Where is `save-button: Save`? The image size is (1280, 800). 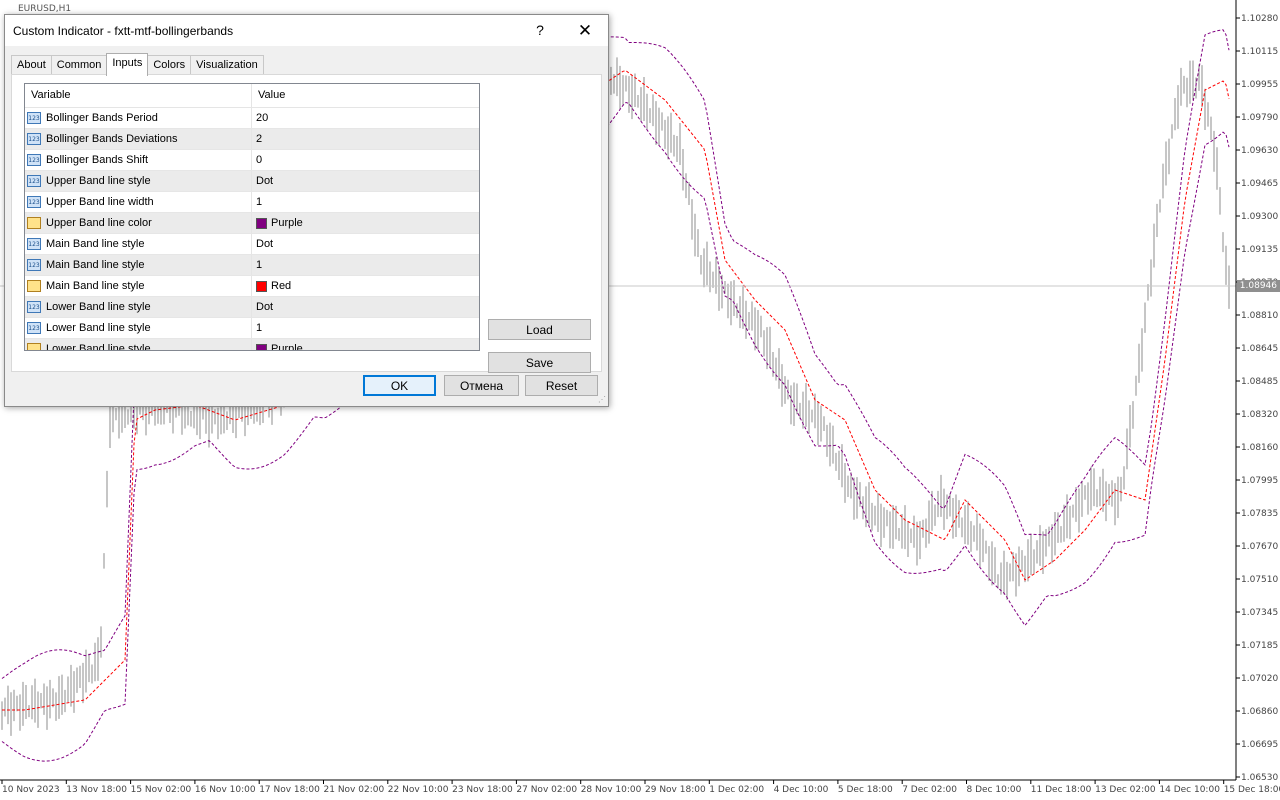 save-button: Save is located at coordinates (539, 362).